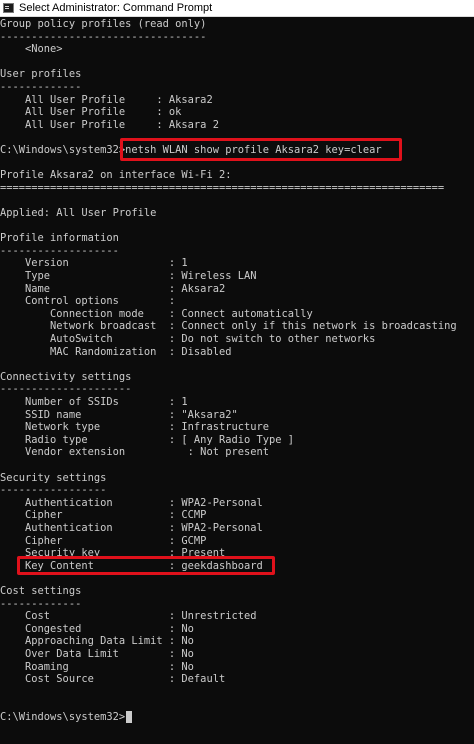 The width and height of the screenshot is (474, 744). I want to click on console-line: Number of SSIDs : 1, so click(94, 402).